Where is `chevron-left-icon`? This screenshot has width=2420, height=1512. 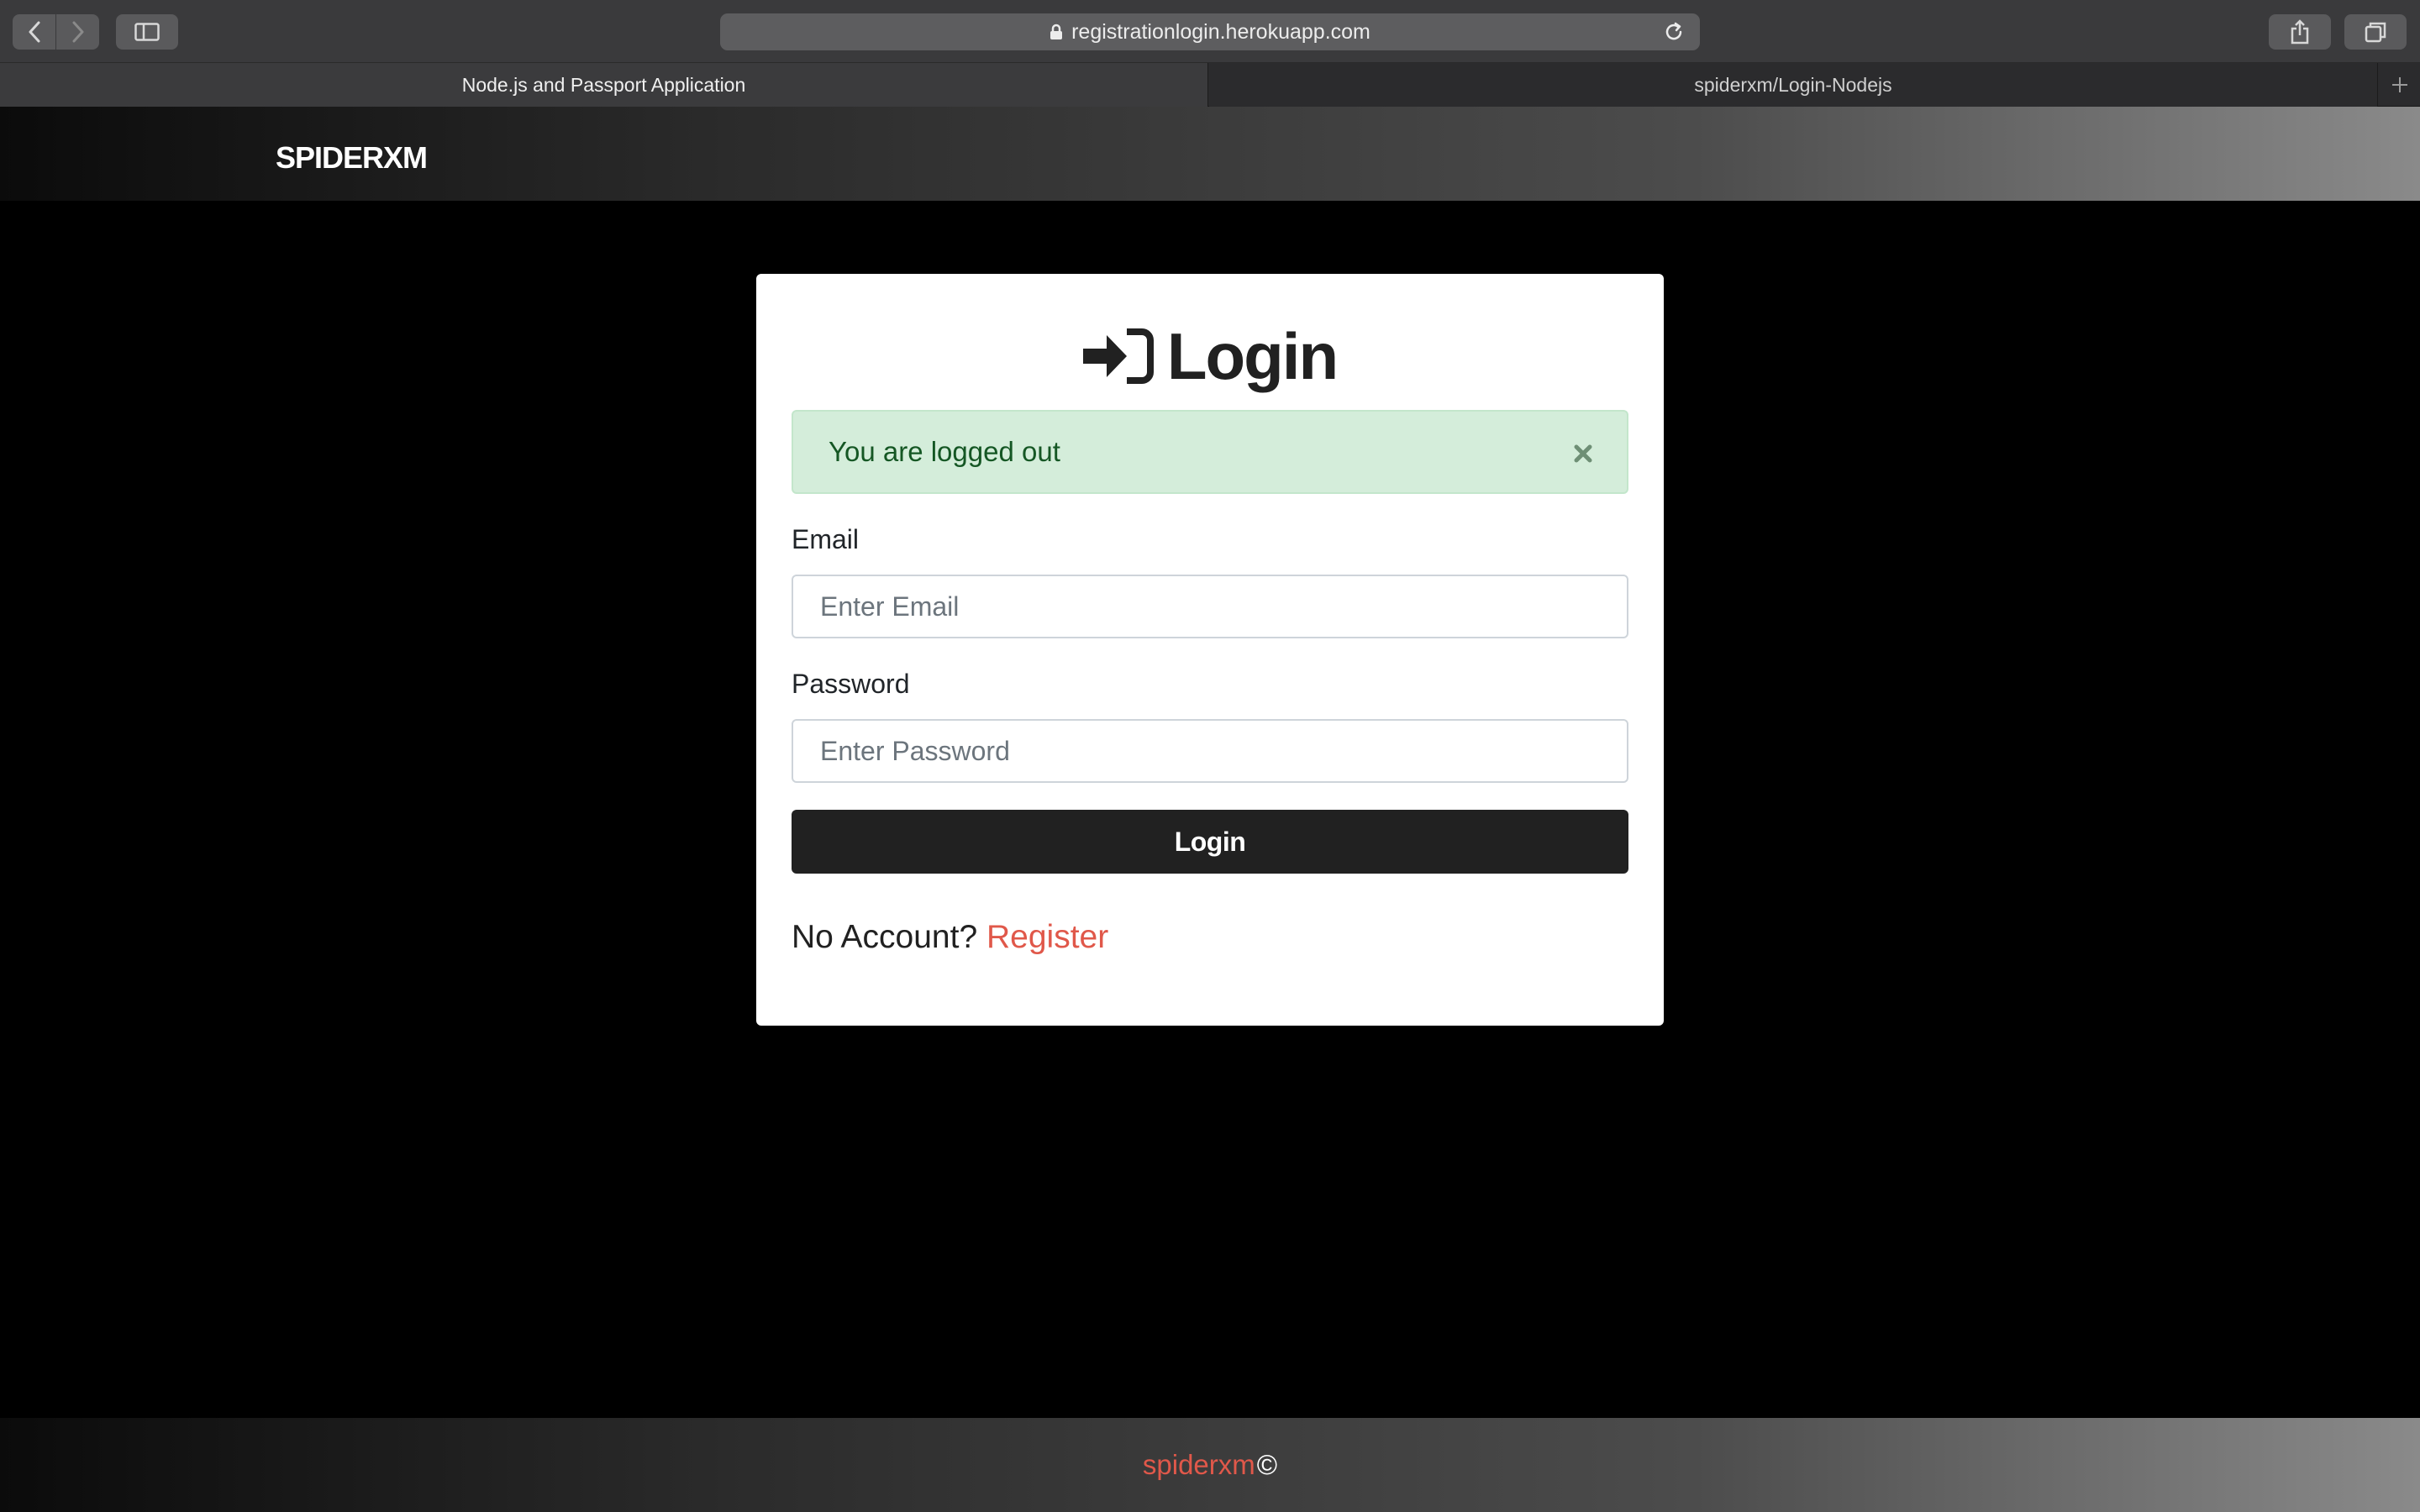
chevron-left-icon is located at coordinates (34, 32).